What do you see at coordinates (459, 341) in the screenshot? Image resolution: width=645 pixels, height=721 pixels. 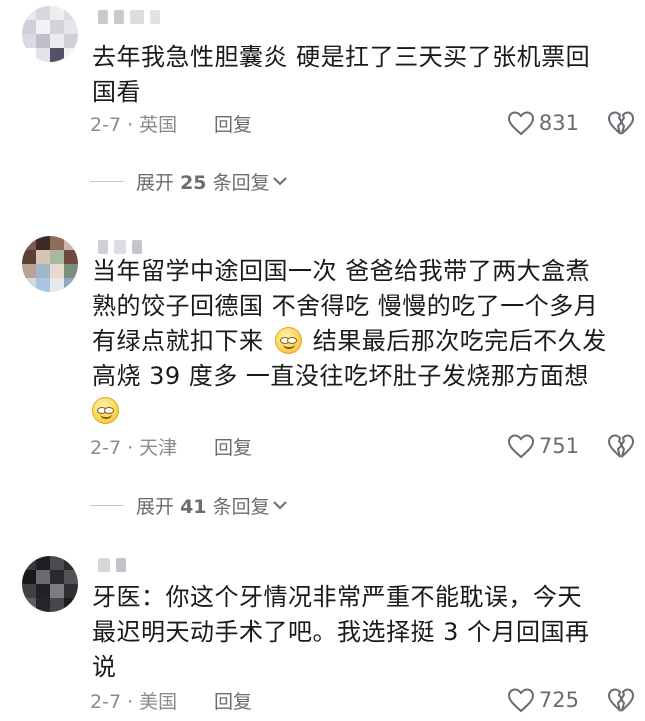 I see `text-segment: 结果最后那次吃完后不久发` at bounding box center [459, 341].